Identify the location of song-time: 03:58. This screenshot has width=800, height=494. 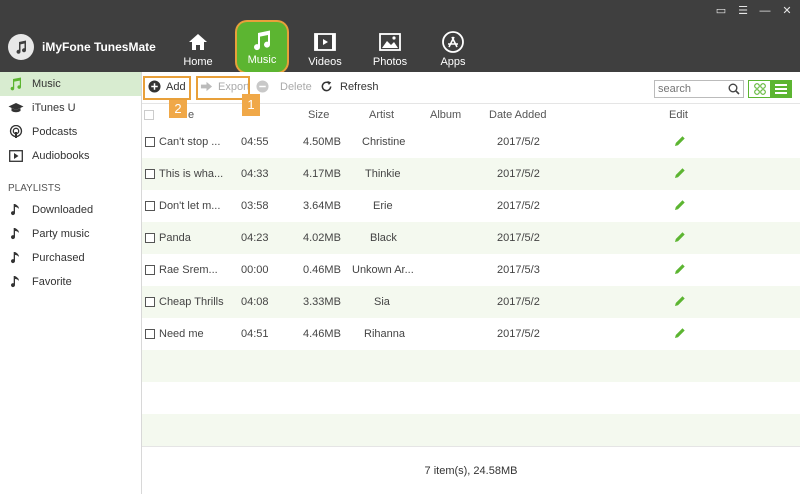
(255, 206).